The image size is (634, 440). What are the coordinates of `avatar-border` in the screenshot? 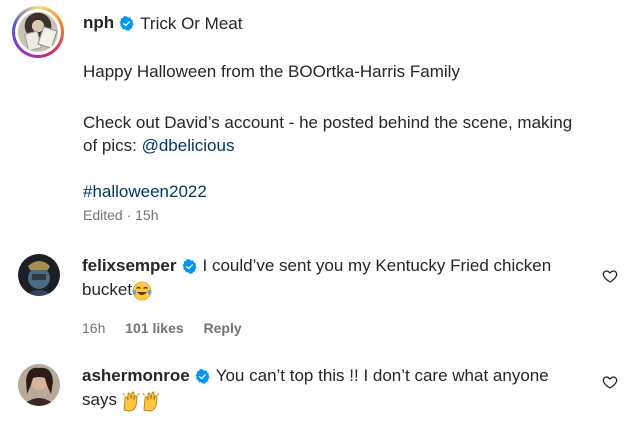 It's located at (38, 32).